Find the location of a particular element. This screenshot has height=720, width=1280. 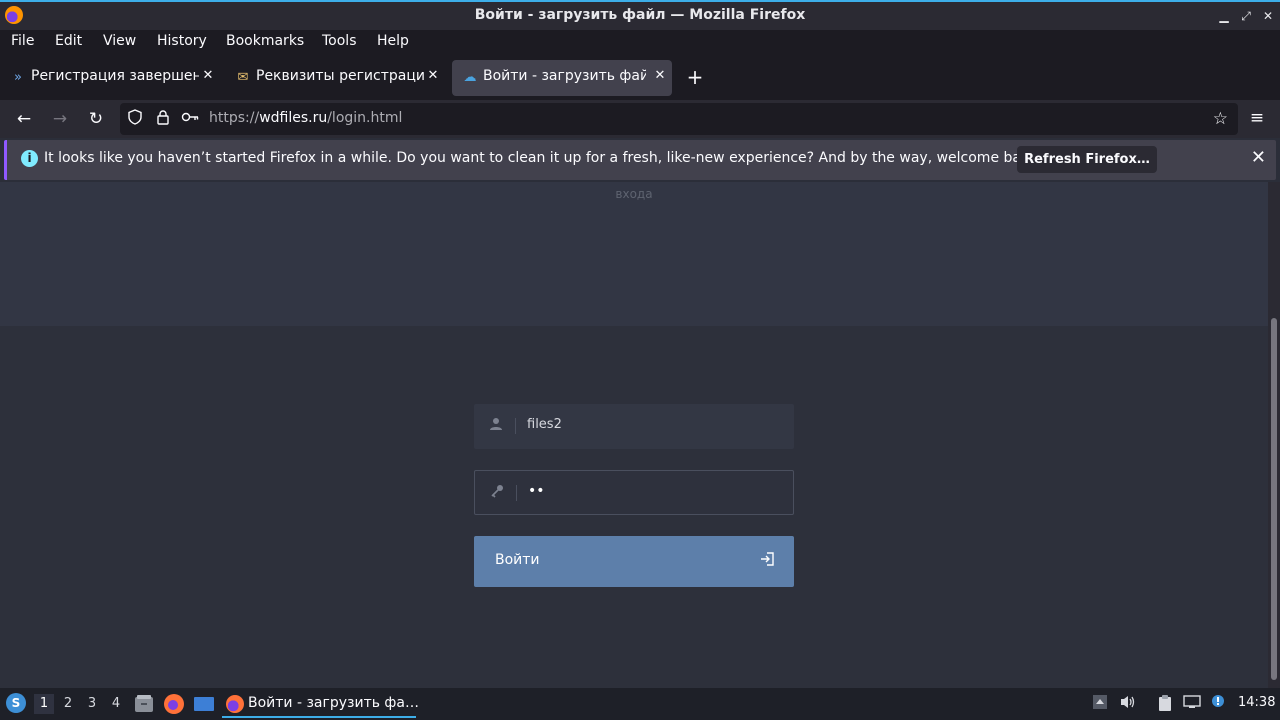

login-button: Войти is located at coordinates (634, 561).